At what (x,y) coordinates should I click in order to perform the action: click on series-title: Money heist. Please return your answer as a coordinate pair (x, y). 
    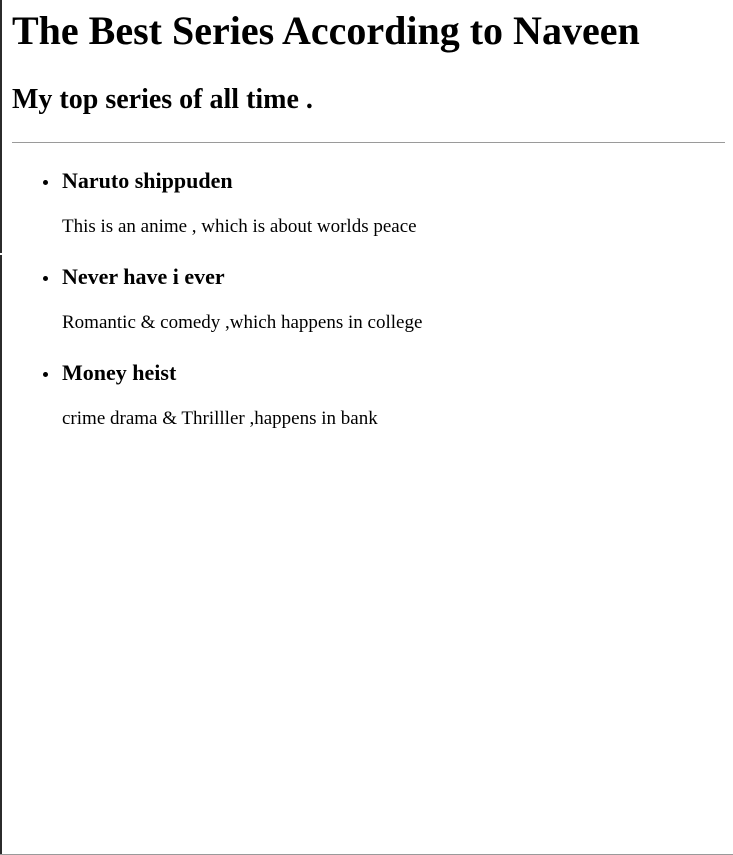
    Looking at the image, I should click on (119, 372).